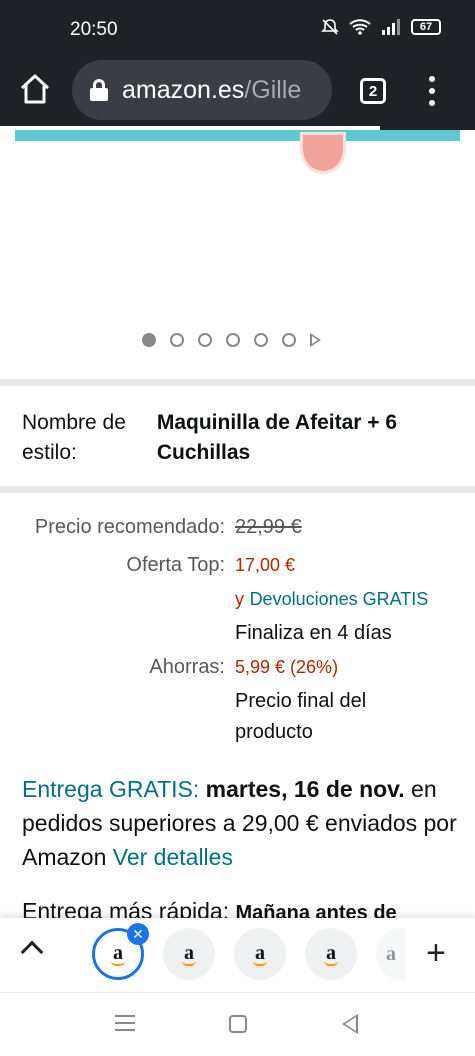 The width and height of the screenshot is (475, 1056). What do you see at coordinates (287, 667) in the screenshot?
I see `savings-value: 5,99 € (26%)` at bounding box center [287, 667].